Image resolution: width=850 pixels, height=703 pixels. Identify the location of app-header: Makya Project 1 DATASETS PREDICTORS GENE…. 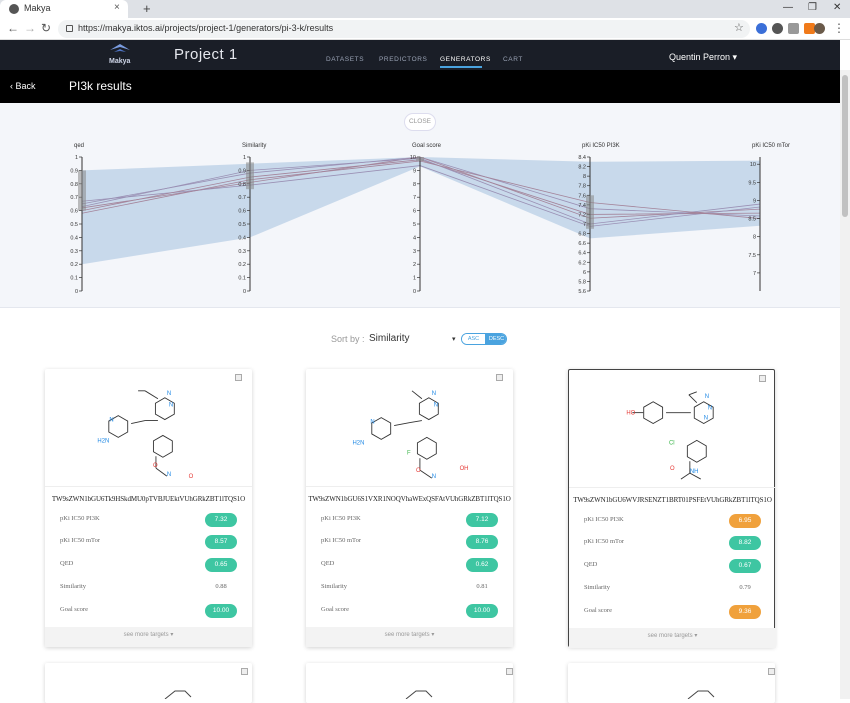
(420, 55).